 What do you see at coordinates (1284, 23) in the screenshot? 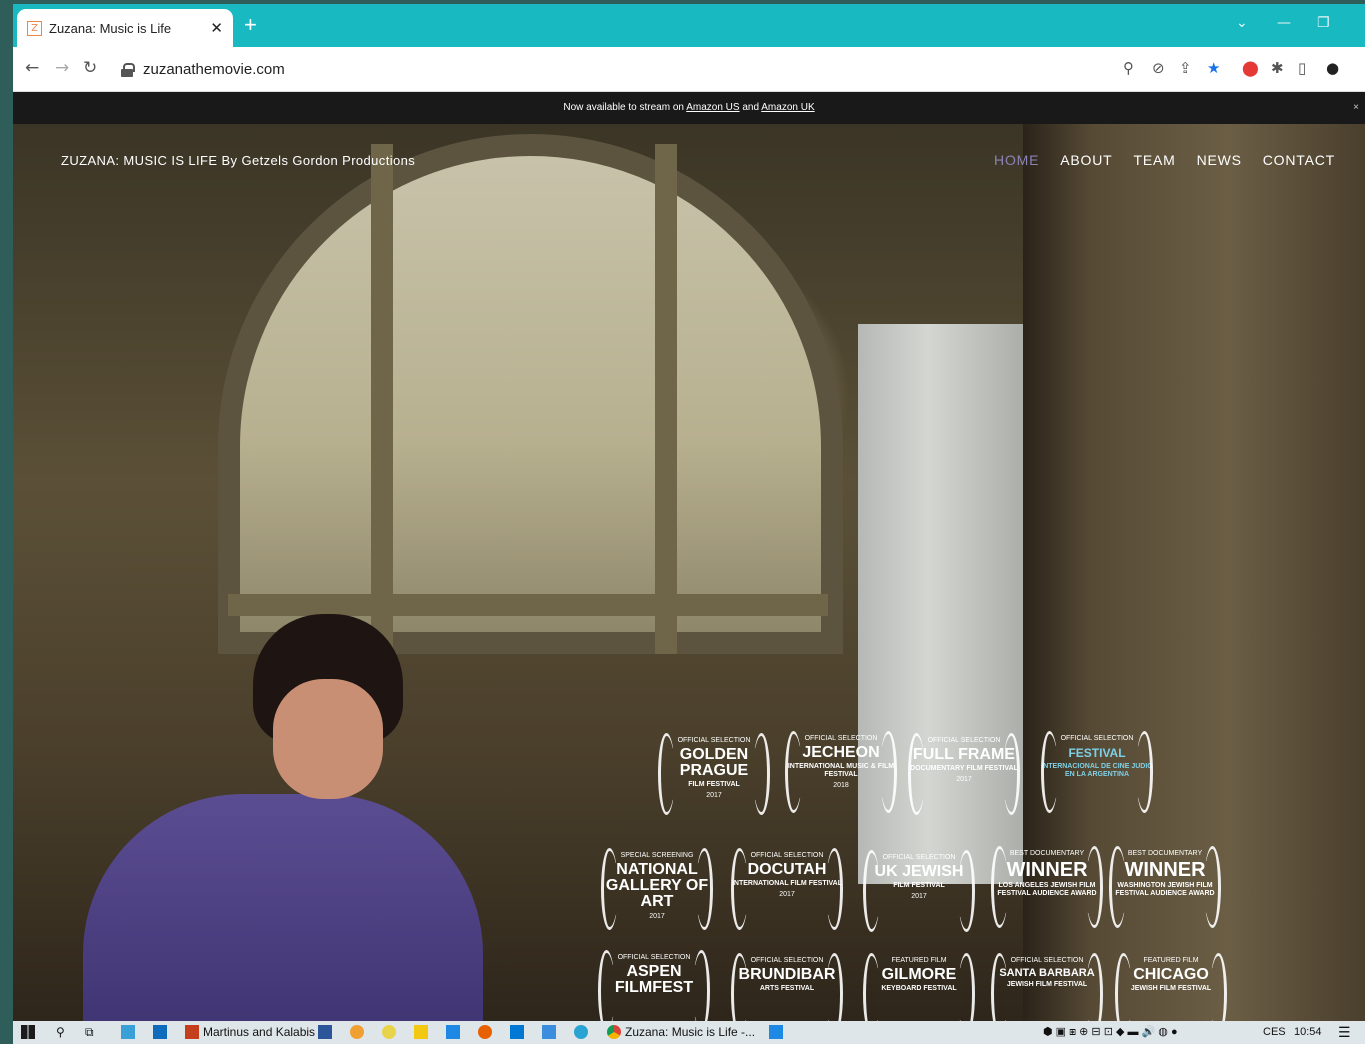
I see `minimize-button: —` at bounding box center [1284, 23].